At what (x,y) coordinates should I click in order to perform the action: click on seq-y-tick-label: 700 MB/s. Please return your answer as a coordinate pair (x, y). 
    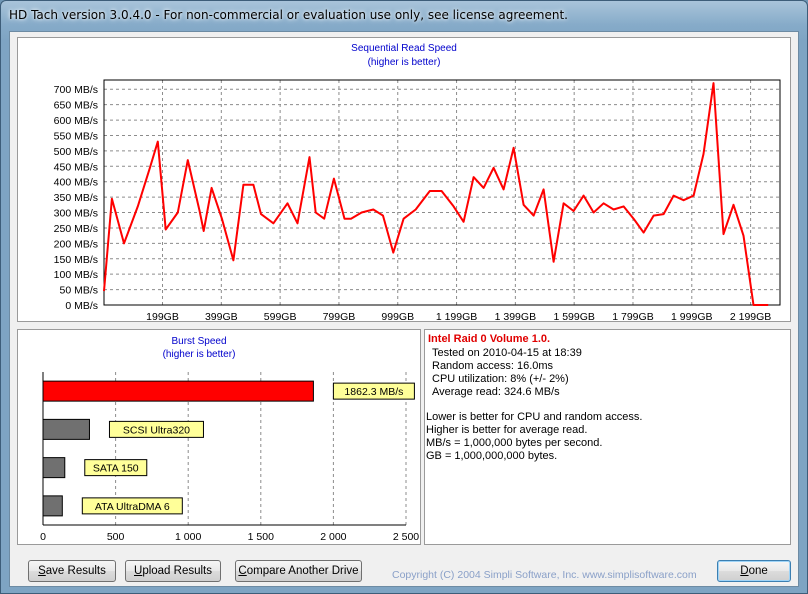
    Looking at the image, I should click on (76, 90).